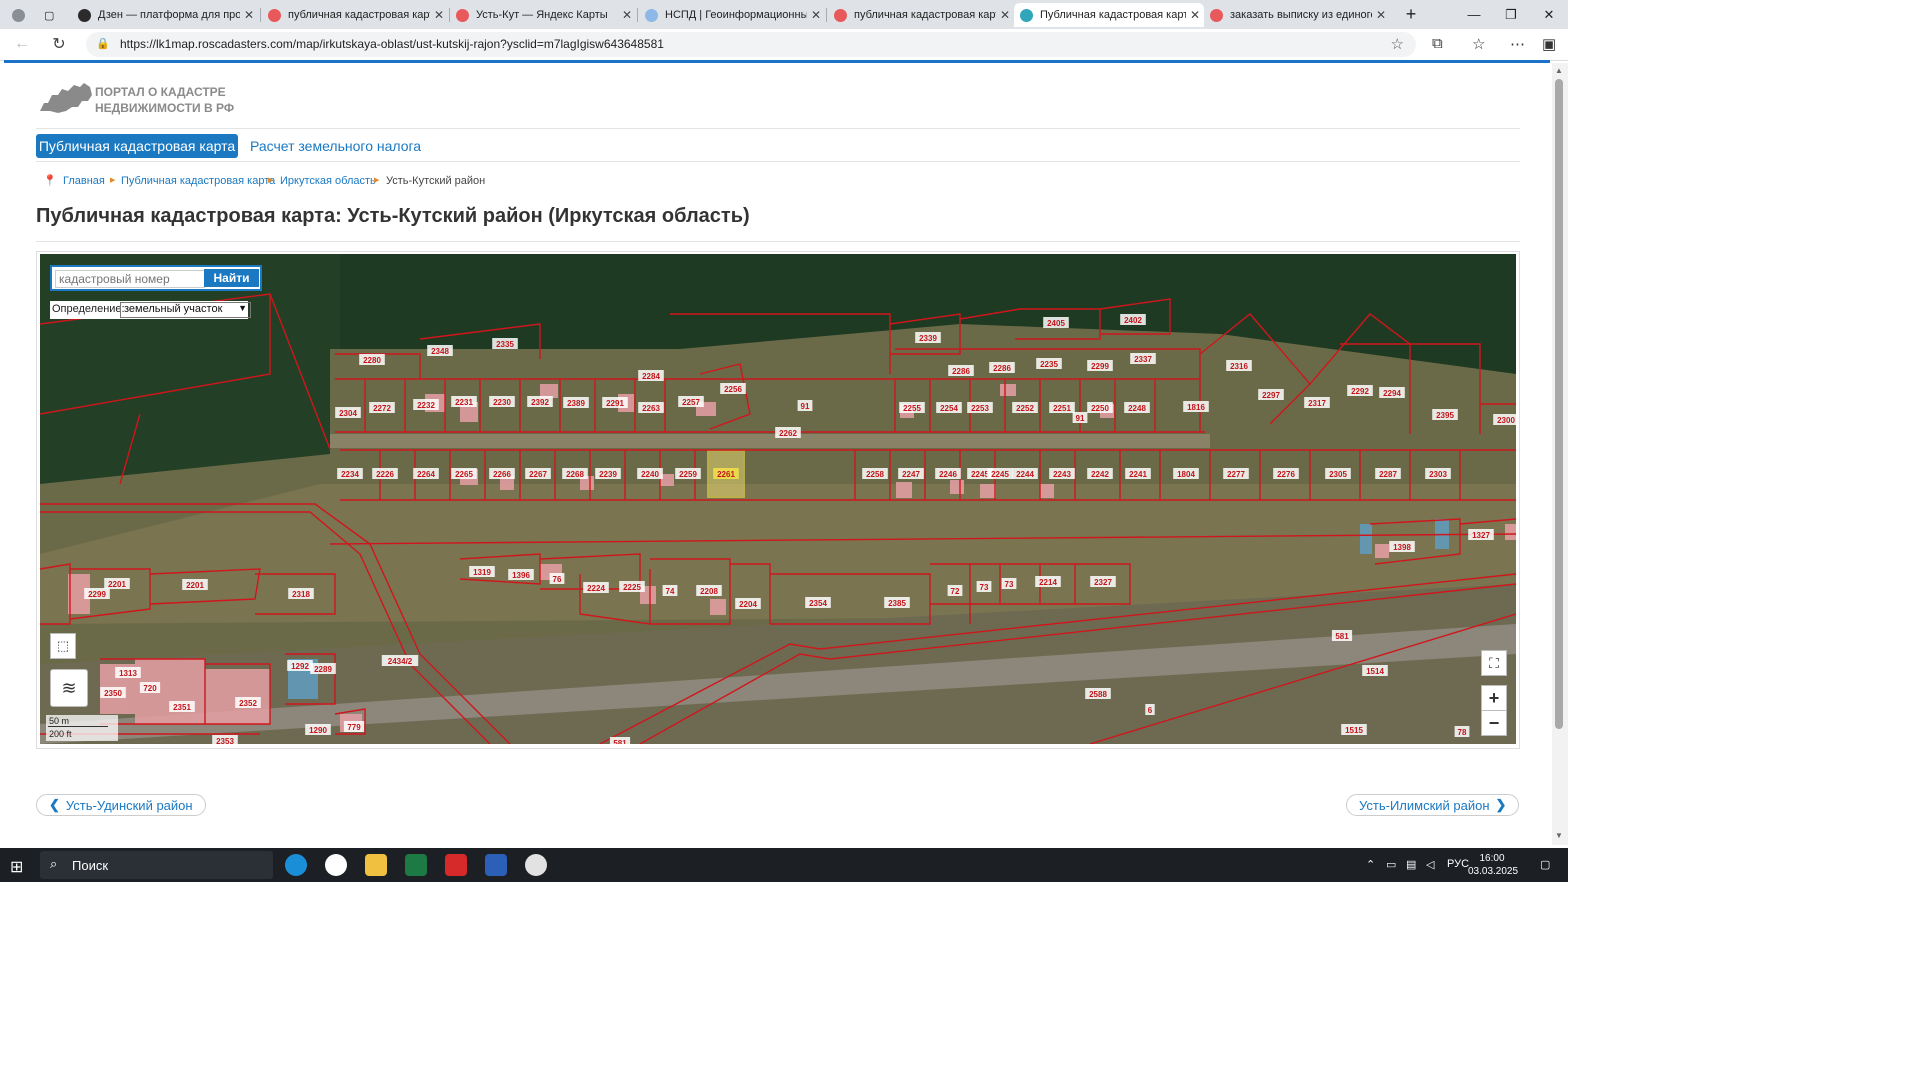 Image resolution: width=1920 pixels, height=1080 pixels. What do you see at coordinates (651, 376) in the screenshot?
I see `parcel-number-label: 2284` at bounding box center [651, 376].